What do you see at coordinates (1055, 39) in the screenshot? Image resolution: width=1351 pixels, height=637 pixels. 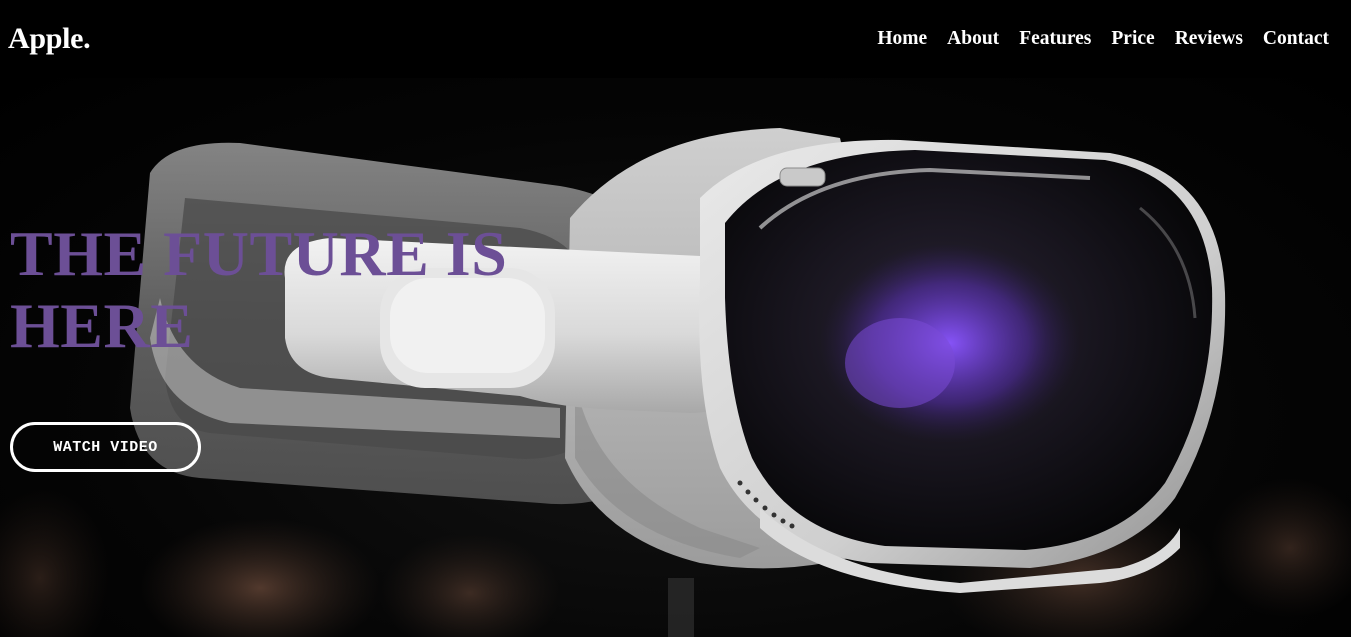 I see `nav-link-features: Features` at bounding box center [1055, 39].